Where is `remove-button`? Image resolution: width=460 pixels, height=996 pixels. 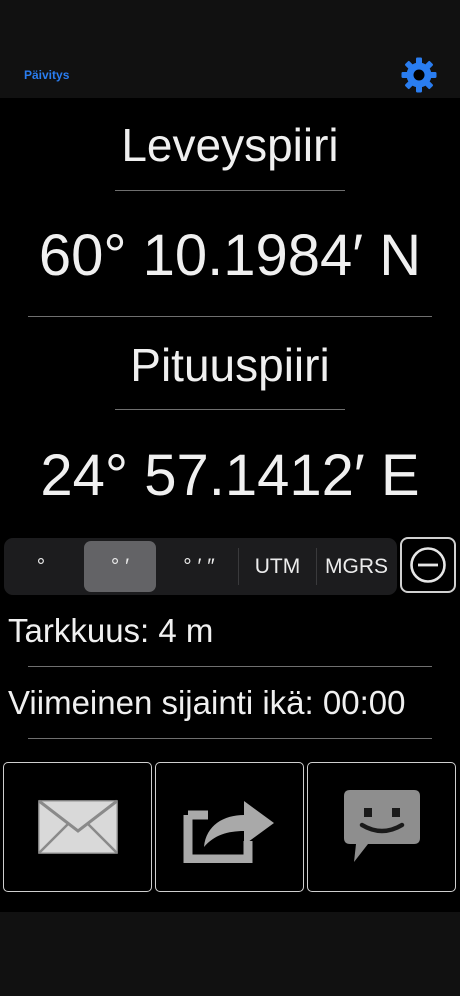 remove-button is located at coordinates (428, 565).